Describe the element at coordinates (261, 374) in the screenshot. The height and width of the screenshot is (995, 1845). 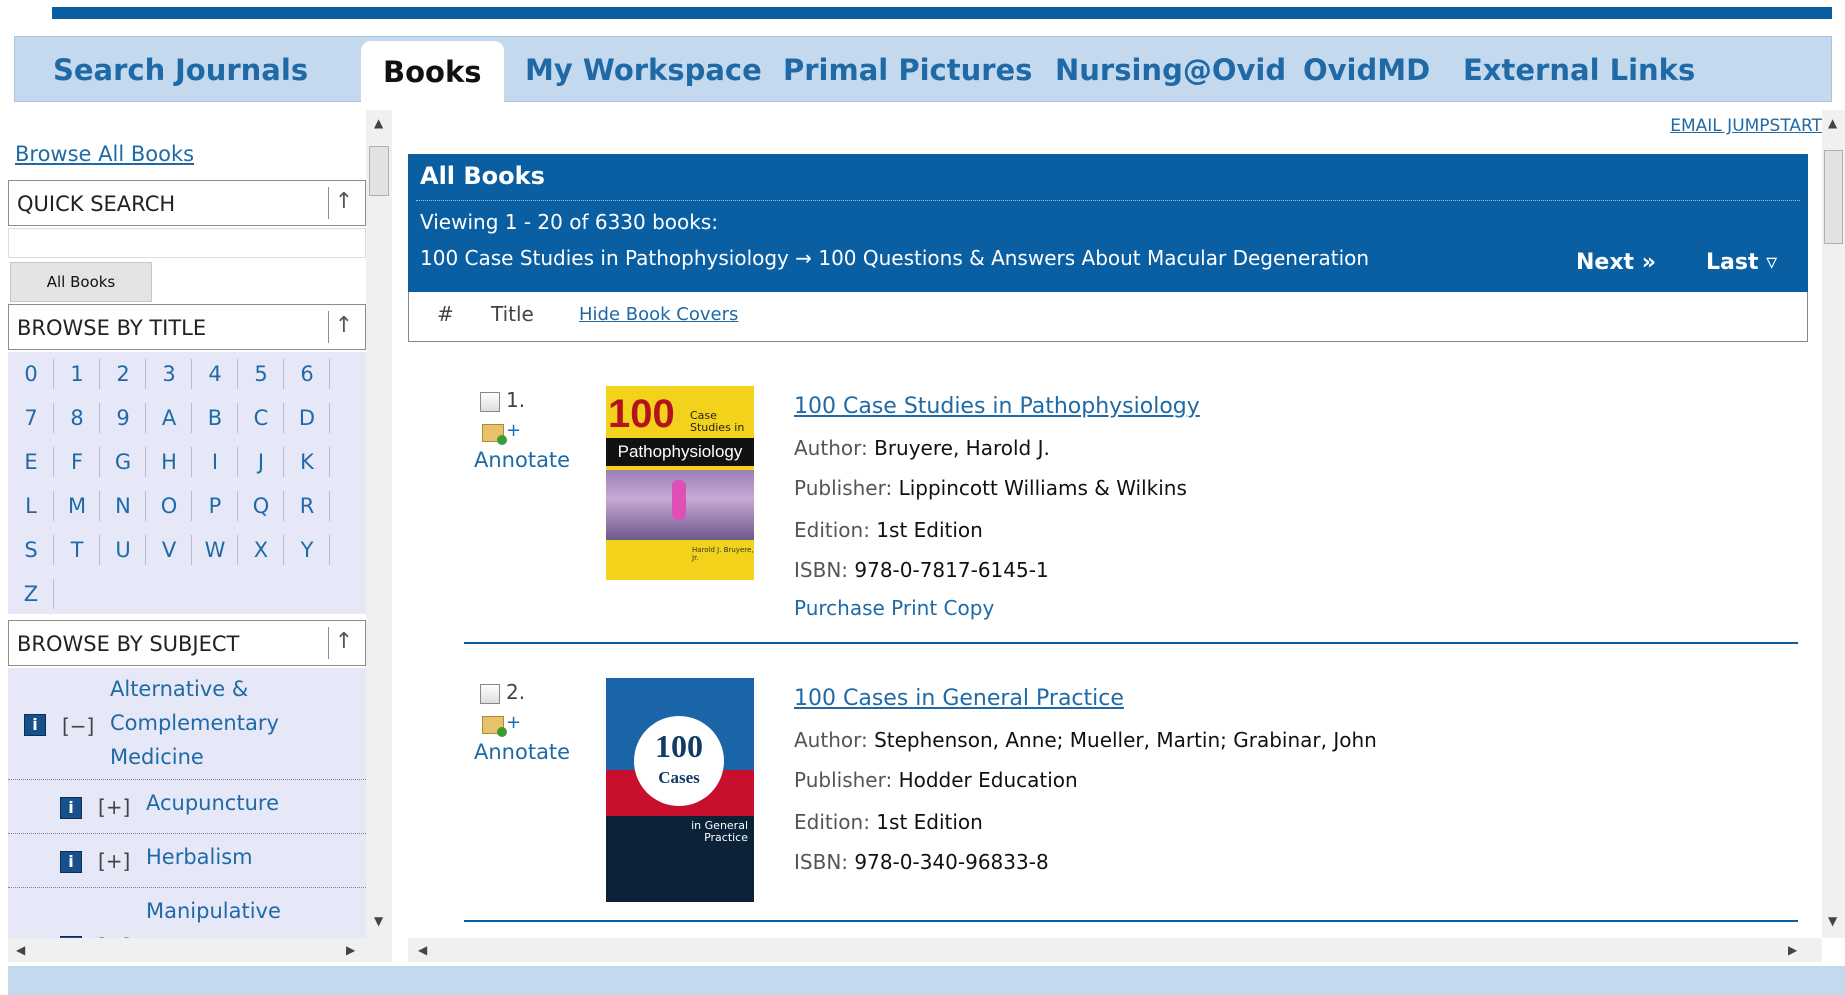
I see `letter-link: 5` at that location.